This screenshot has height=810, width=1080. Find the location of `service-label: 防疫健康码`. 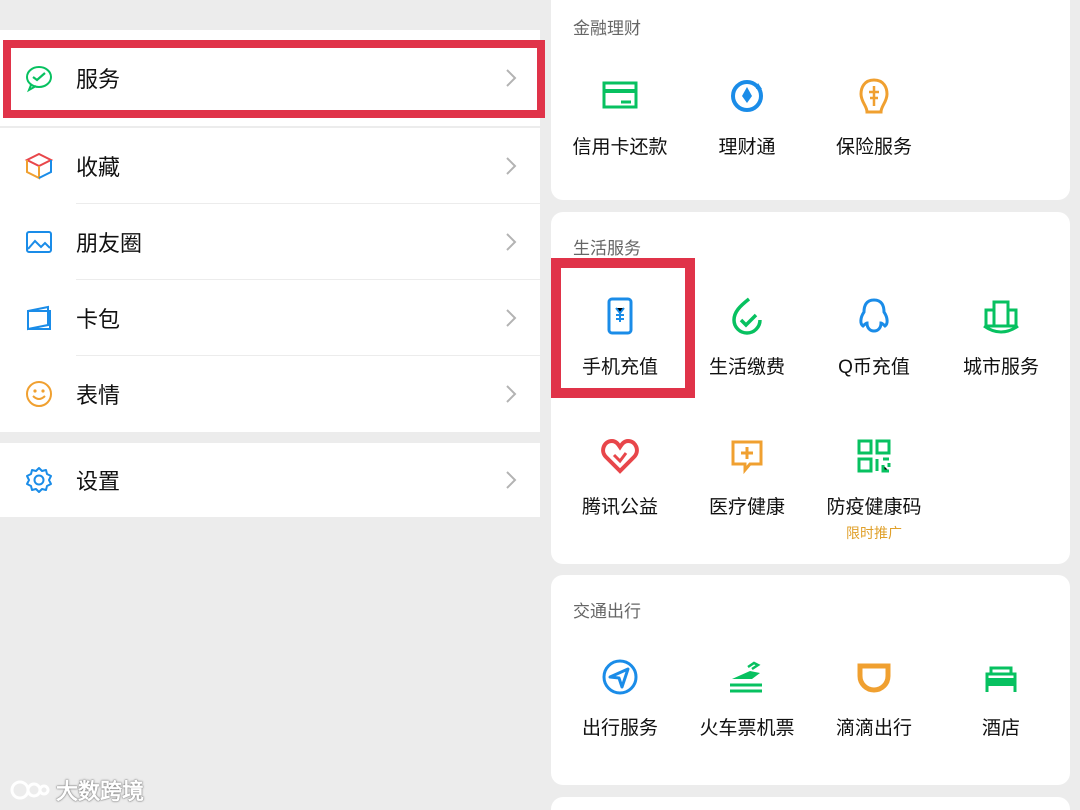

service-label: 防疫健康码 is located at coordinates (874, 507).